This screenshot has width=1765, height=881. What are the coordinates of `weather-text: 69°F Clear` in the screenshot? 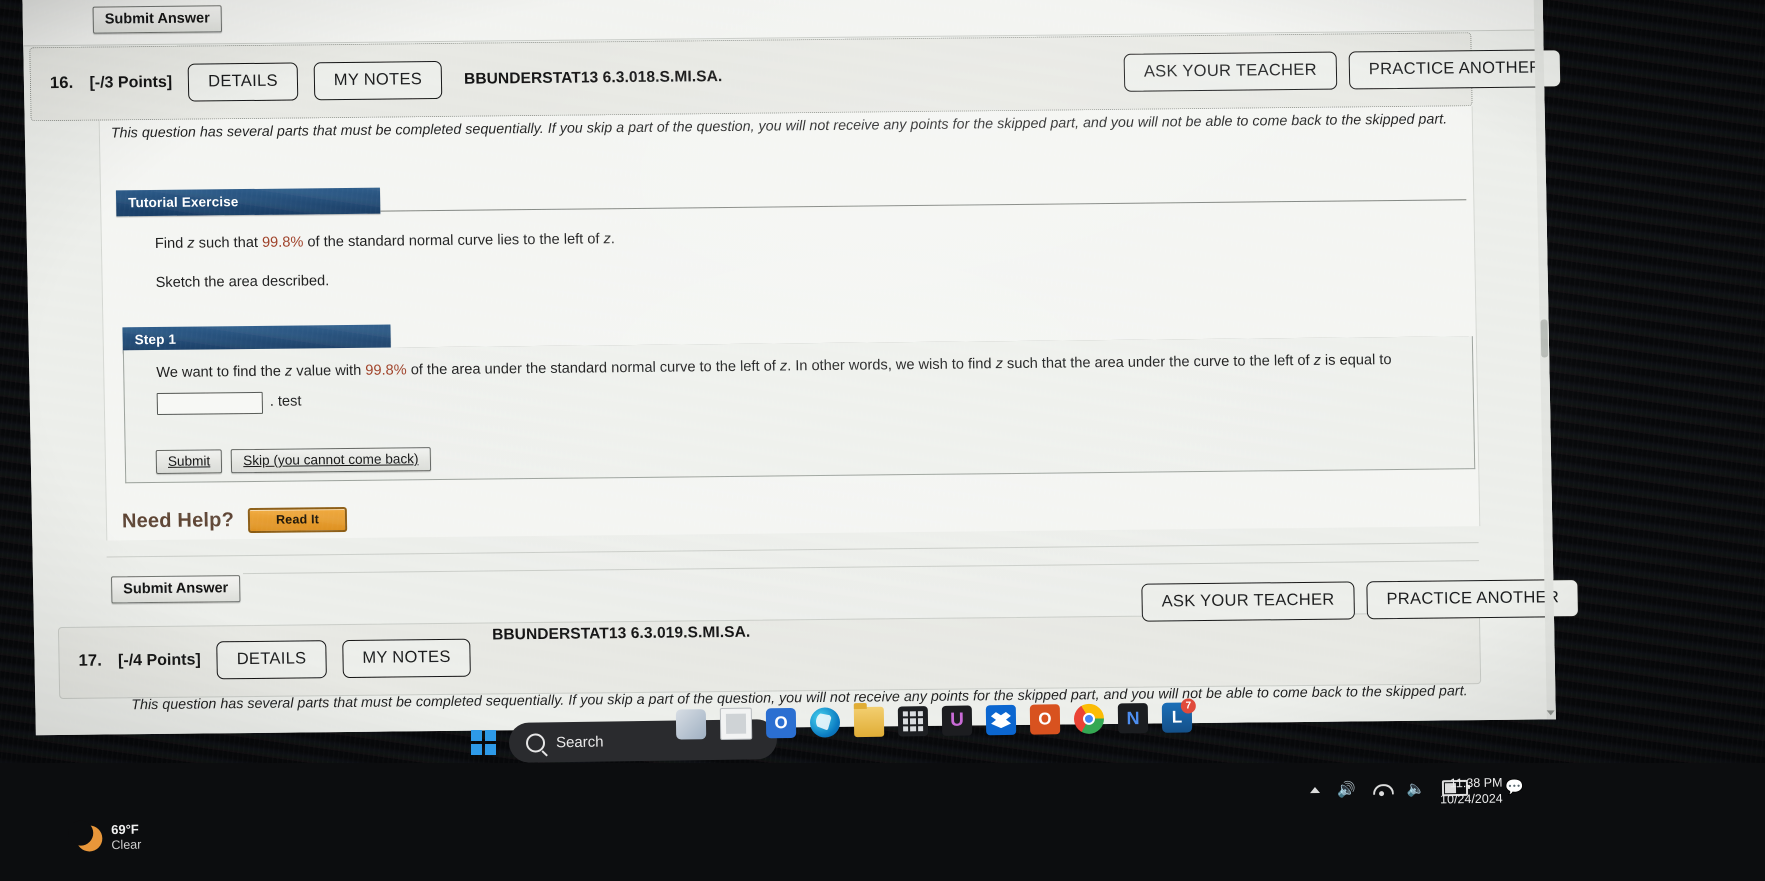 It's located at (126, 837).